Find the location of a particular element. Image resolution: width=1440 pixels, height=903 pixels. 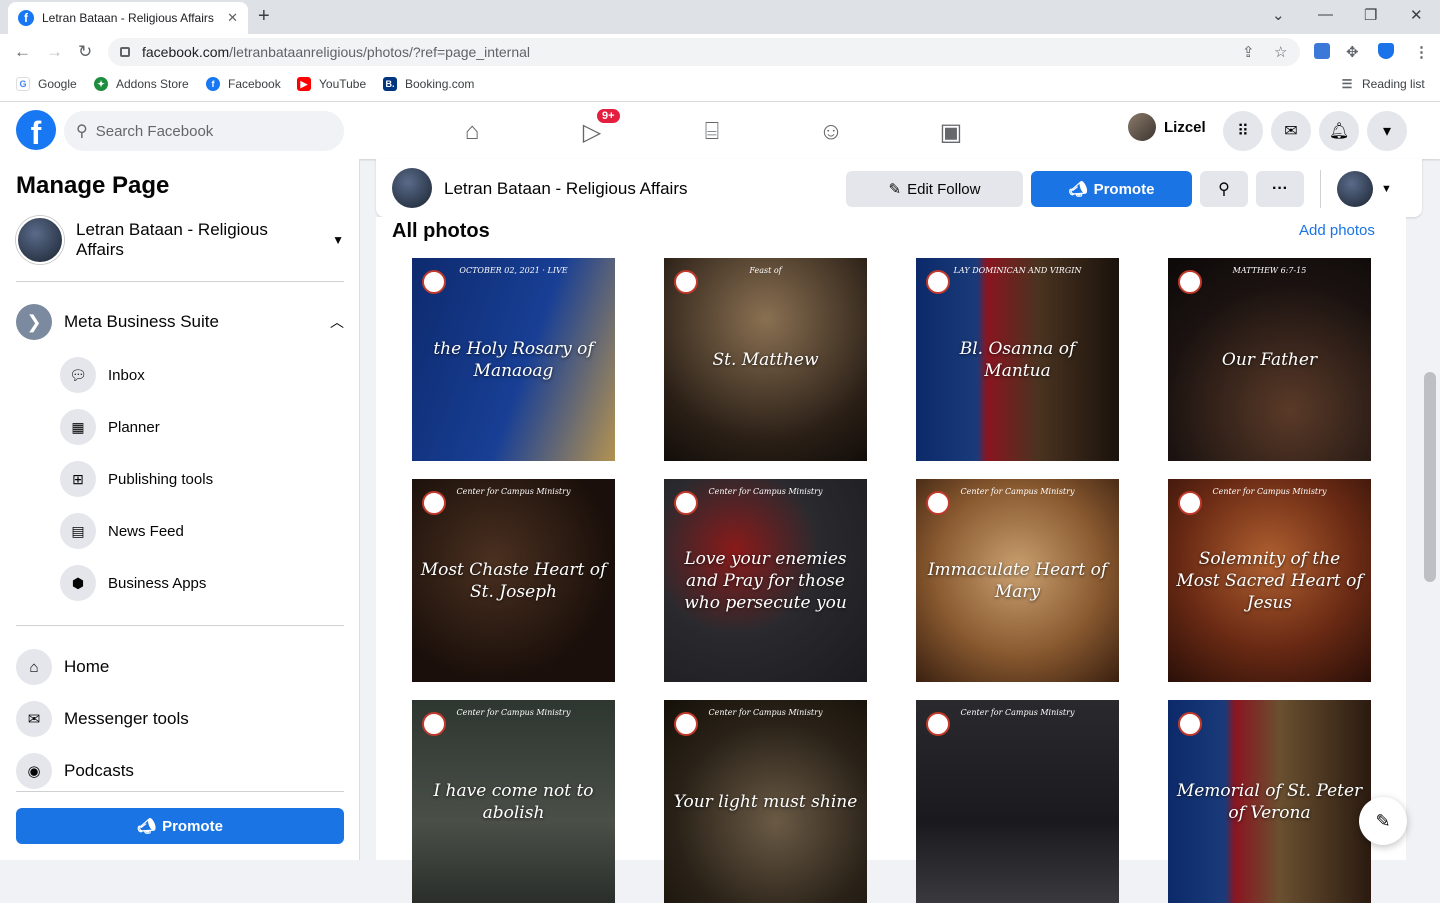

shield-extension-icon is located at coordinates (1386, 51).